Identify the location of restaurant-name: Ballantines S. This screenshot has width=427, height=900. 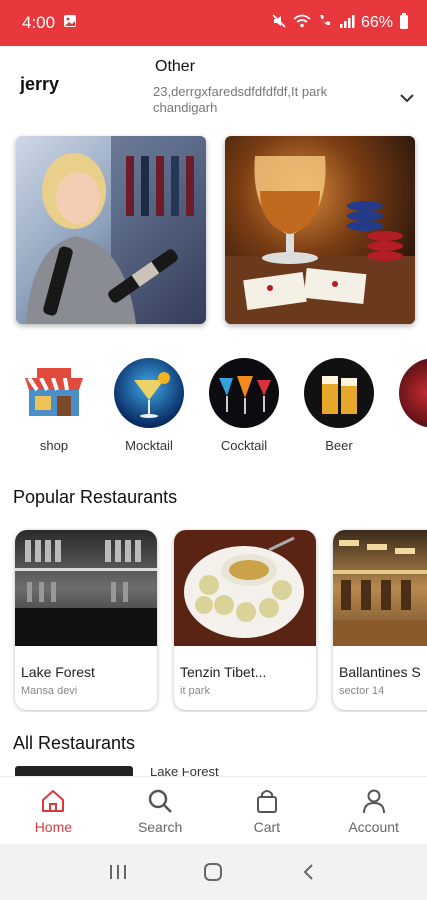
(380, 672).